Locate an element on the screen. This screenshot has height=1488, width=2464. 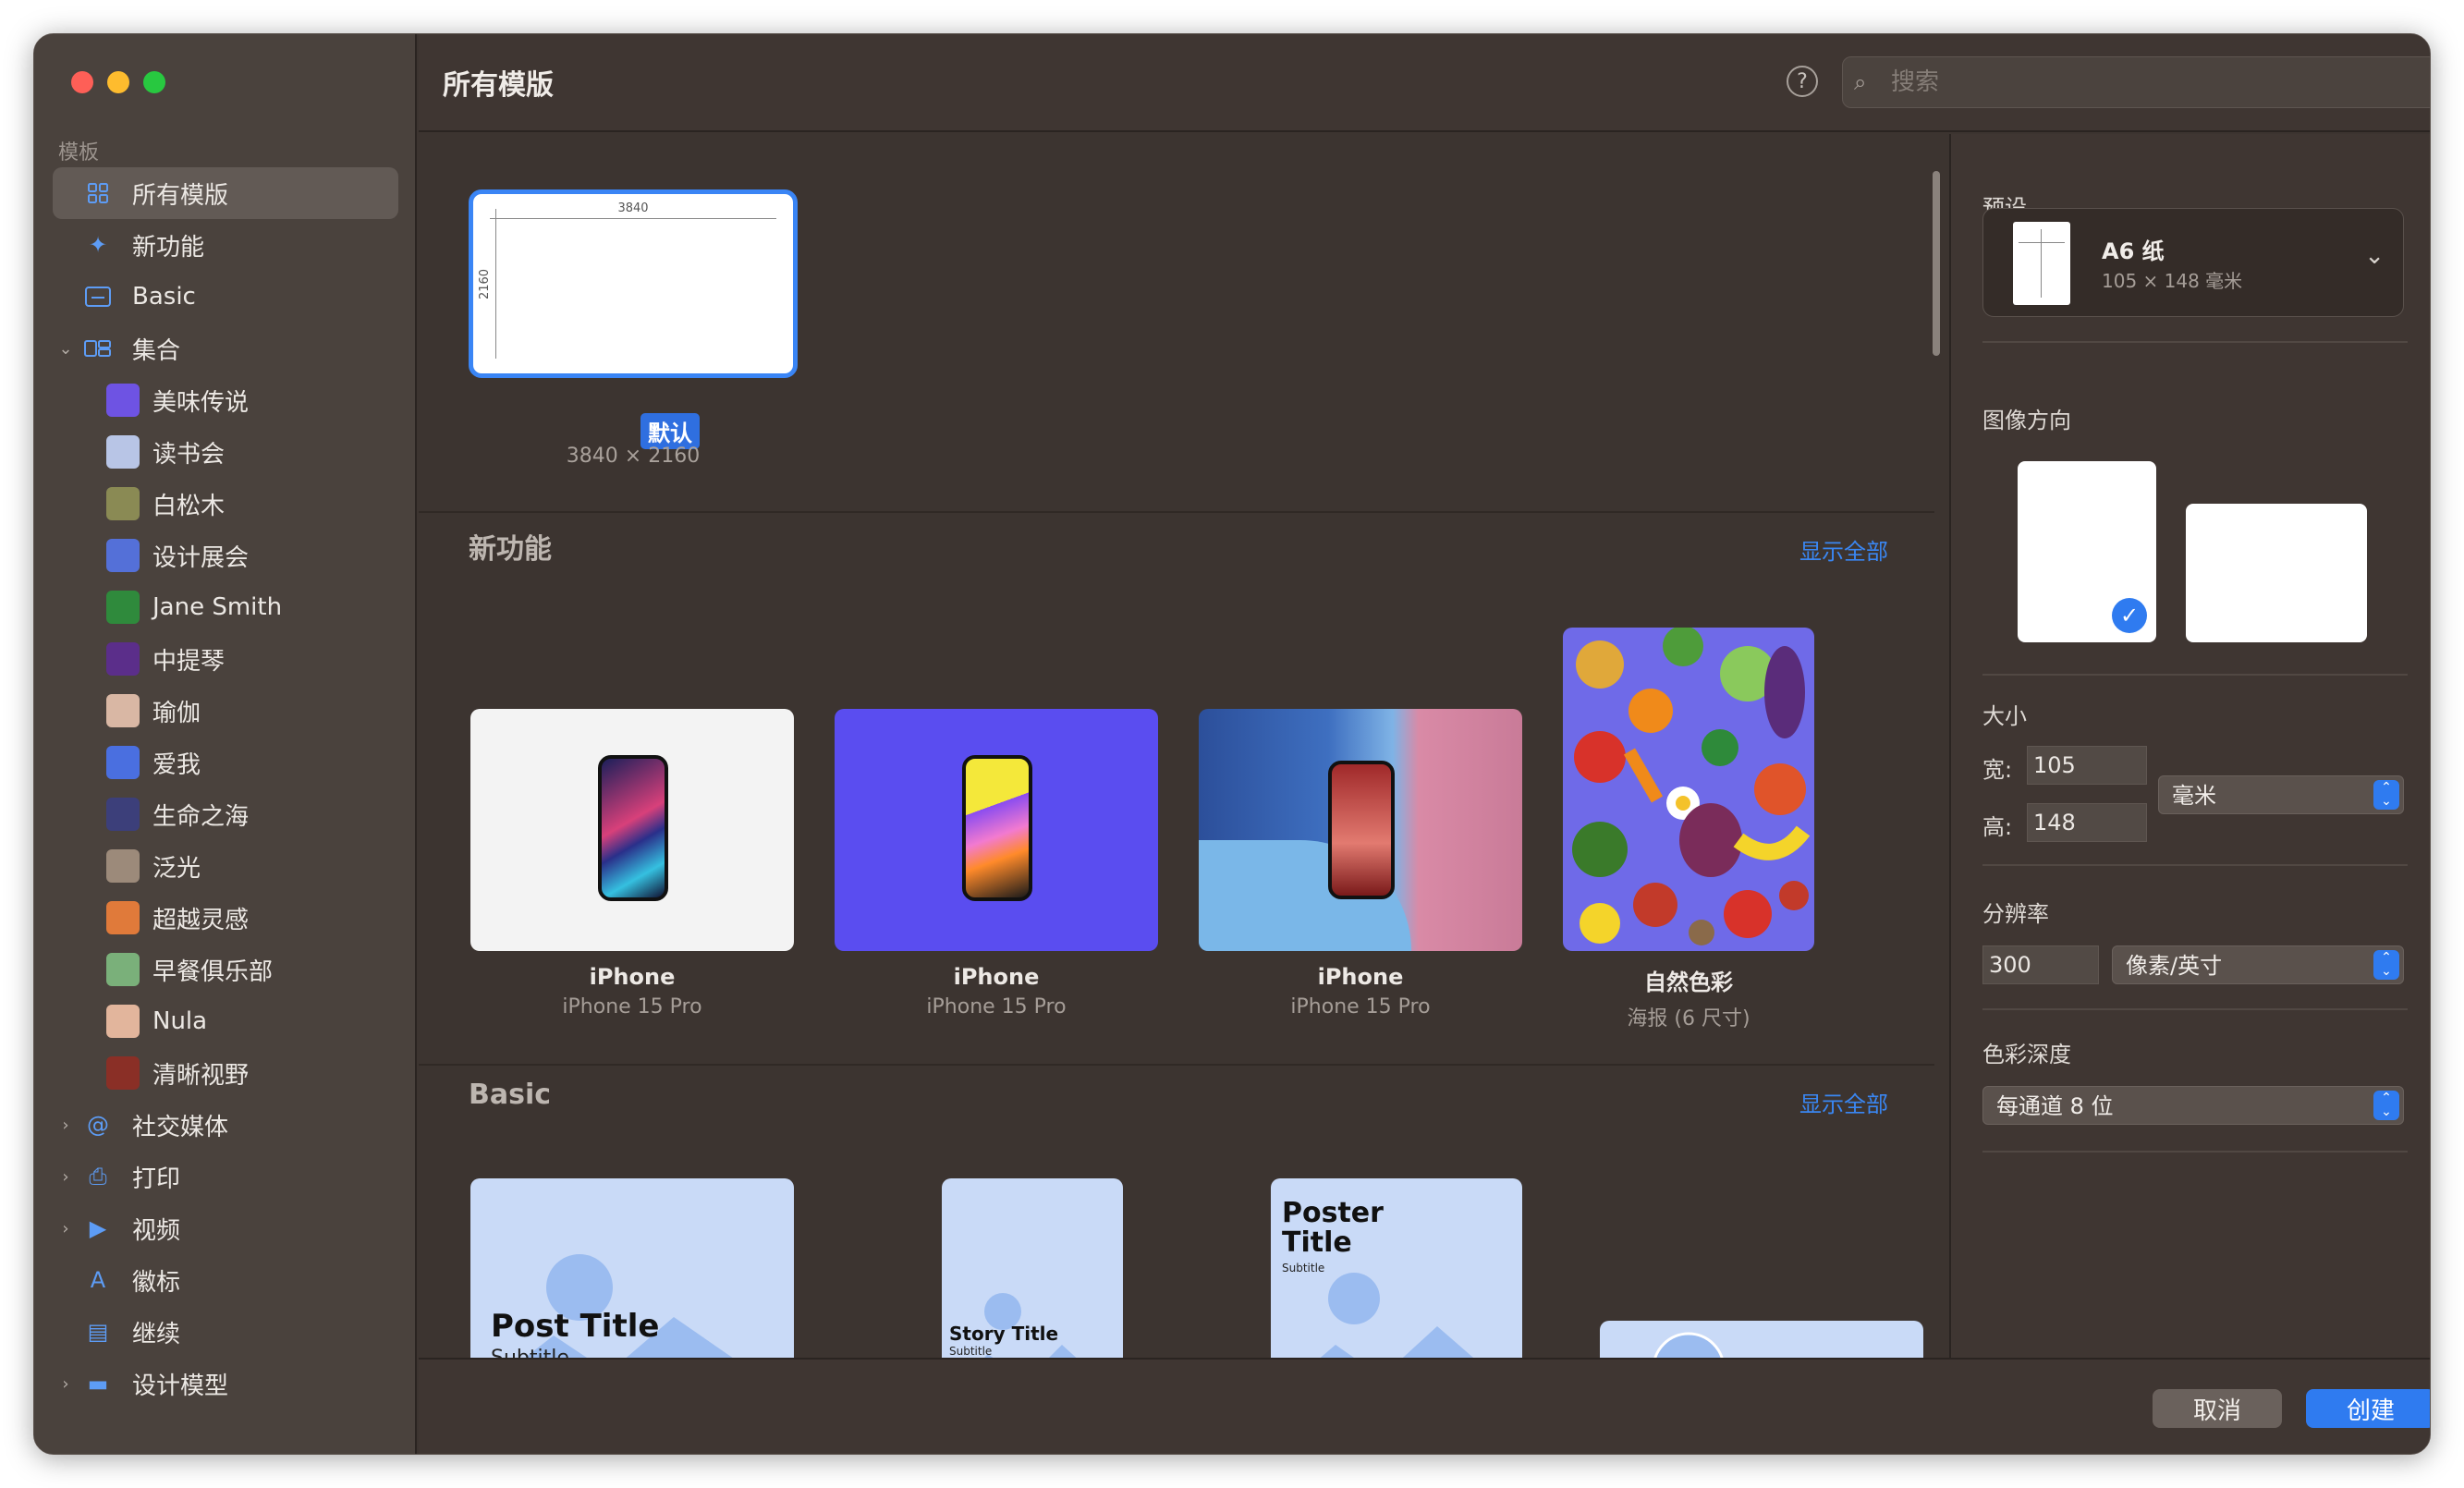
sidebar-item-collection: 超越灵感 is located at coordinates (225, 918).